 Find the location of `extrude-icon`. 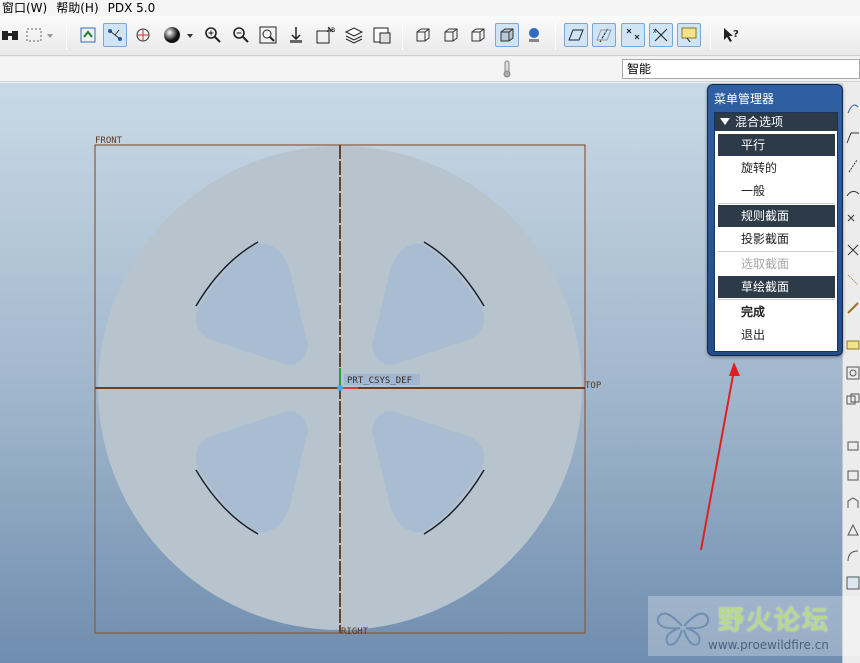

extrude-icon is located at coordinates (853, 445).